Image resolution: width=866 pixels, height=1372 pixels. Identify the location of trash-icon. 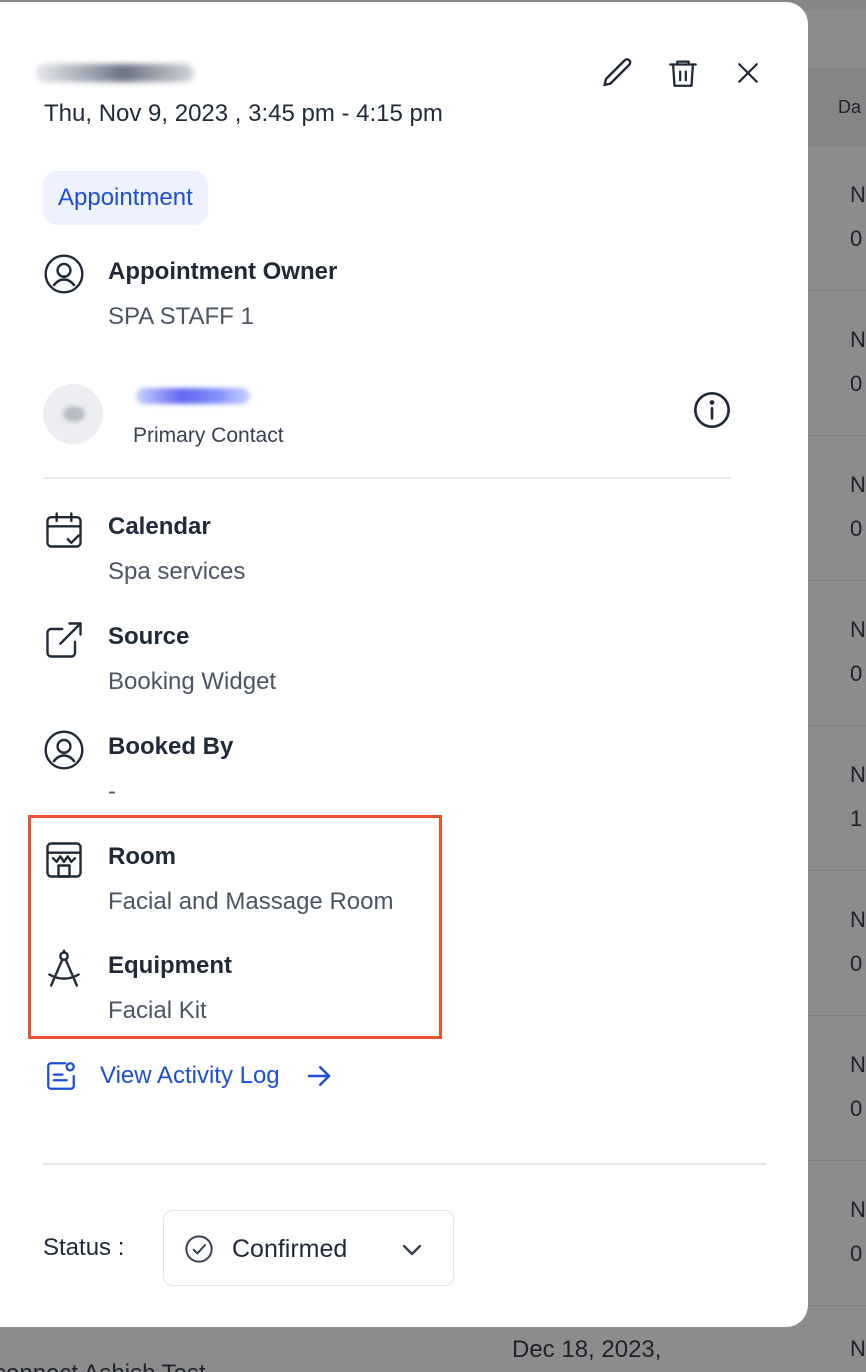
(683, 73).